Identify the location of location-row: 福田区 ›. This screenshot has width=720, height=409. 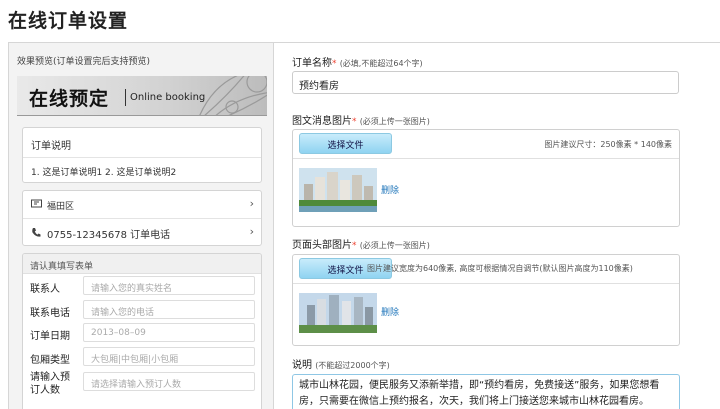
(142, 204).